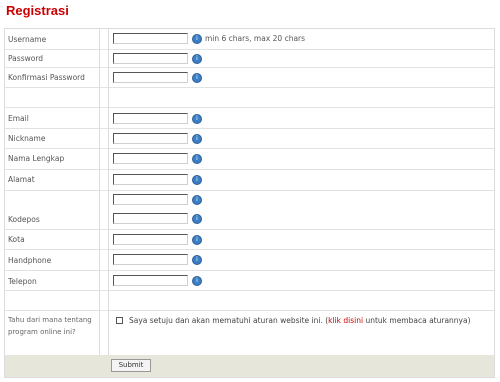  Describe the element at coordinates (30, 260) in the screenshot. I see `handphone-label: Handphone` at that location.